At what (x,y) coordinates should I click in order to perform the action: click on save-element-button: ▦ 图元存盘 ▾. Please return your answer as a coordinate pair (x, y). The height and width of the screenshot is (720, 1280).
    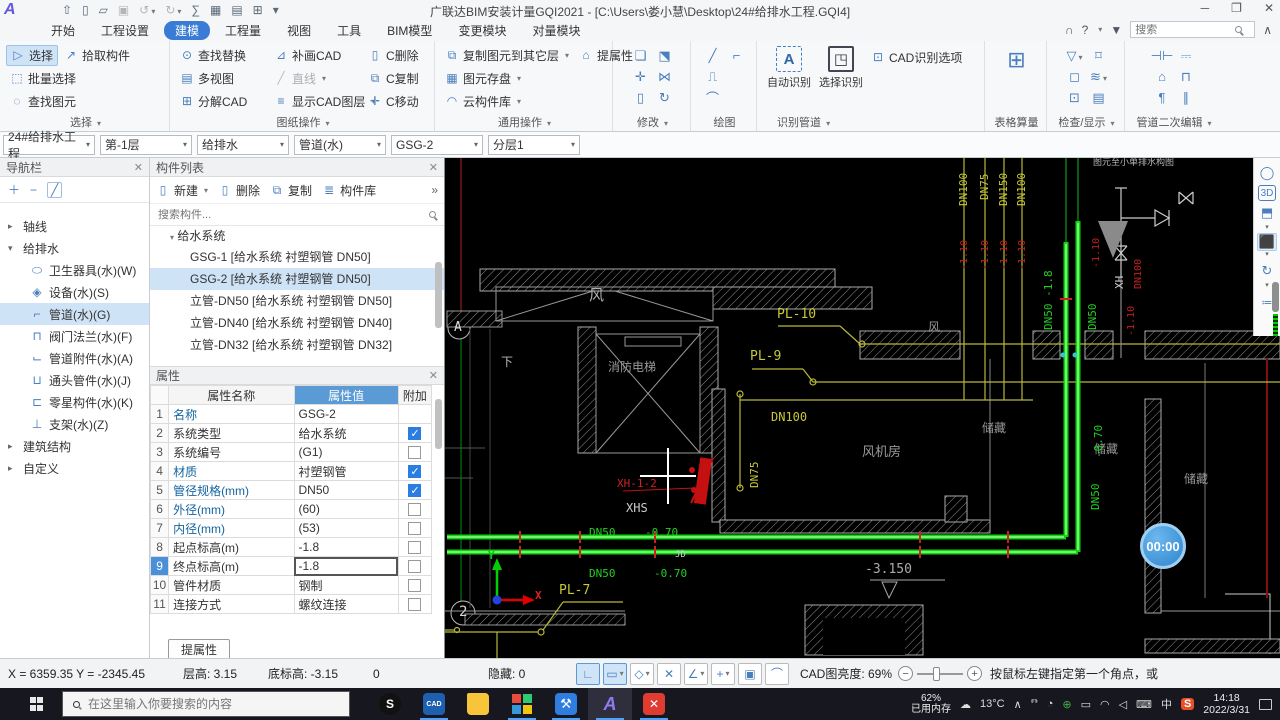
    Looking at the image, I should click on (483, 78).